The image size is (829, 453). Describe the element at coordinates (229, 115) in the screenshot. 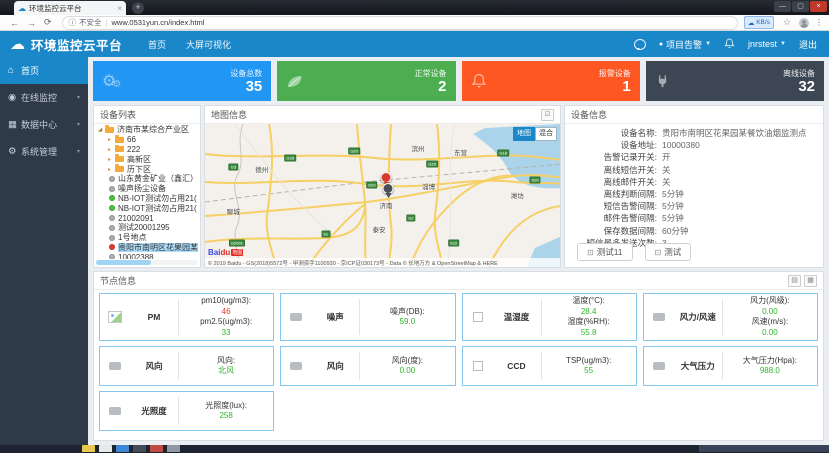

I see `map-title: 地图信息` at that location.